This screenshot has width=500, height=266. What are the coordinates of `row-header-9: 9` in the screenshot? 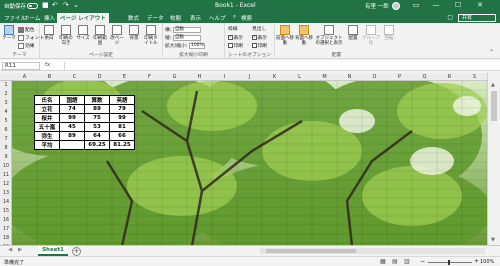 It's located at (6, 157).